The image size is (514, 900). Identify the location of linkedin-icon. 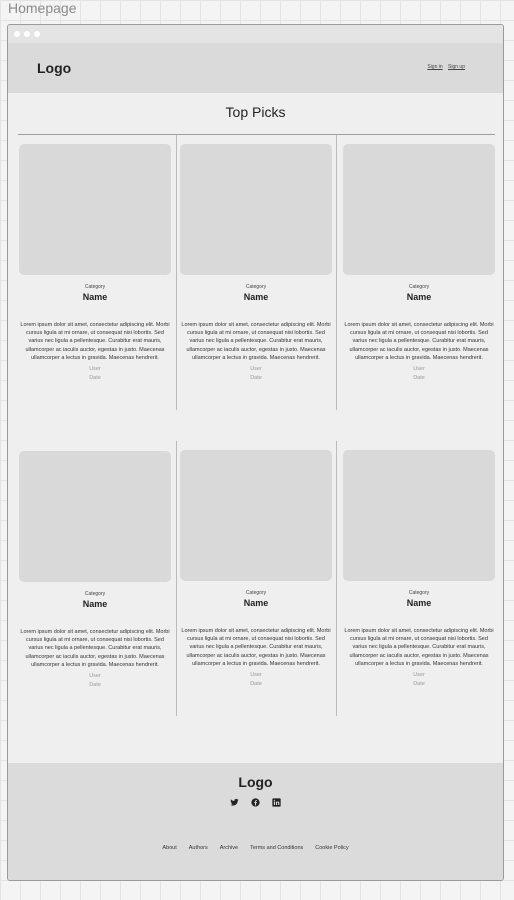
(276, 802).